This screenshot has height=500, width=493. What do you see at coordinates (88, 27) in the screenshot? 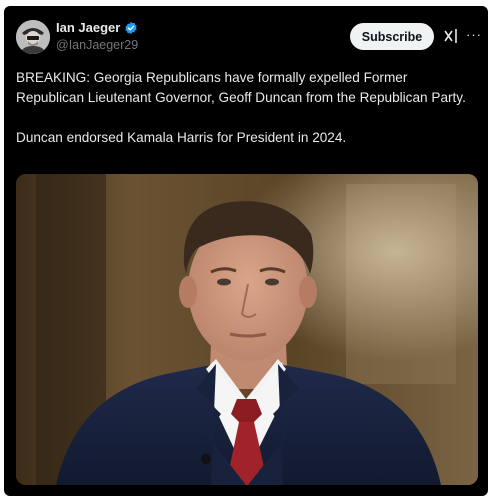
I see `author-display-name: Ian Jaeger` at bounding box center [88, 27].